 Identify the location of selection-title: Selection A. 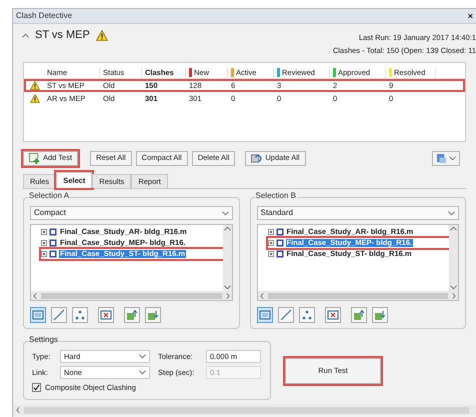
(49, 196).